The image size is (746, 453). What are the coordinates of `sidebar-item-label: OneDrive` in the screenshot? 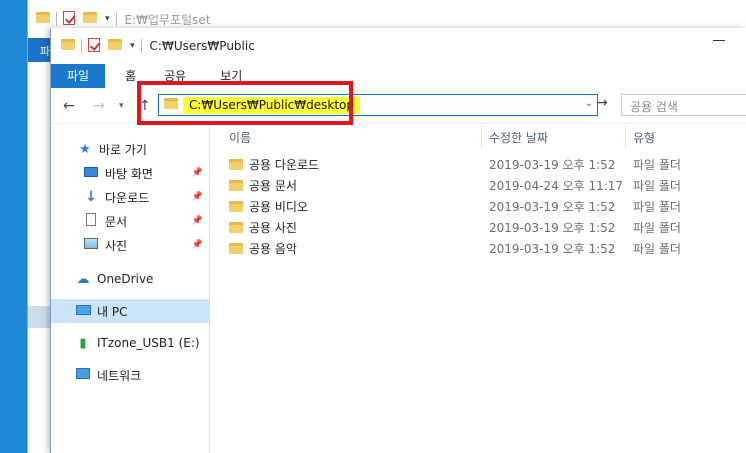 It's located at (125, 279).